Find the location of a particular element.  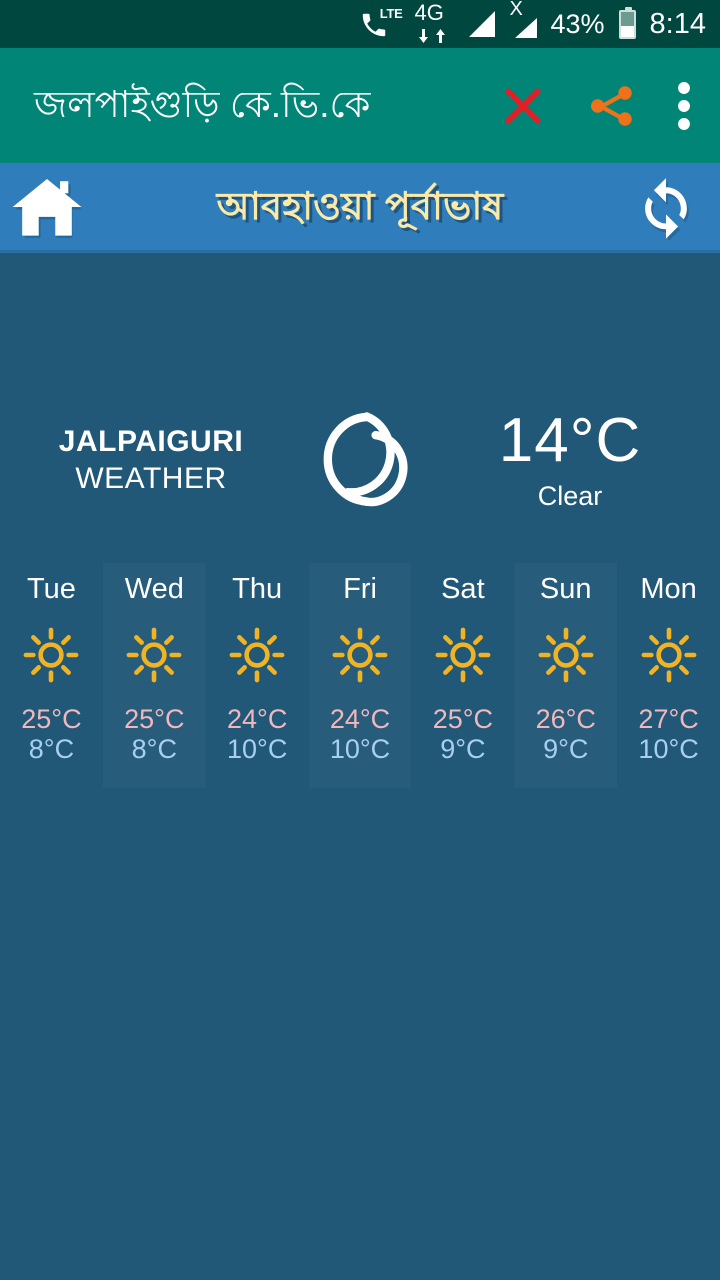

network-type-indicator: 4G is located at coordinates (434, 22).